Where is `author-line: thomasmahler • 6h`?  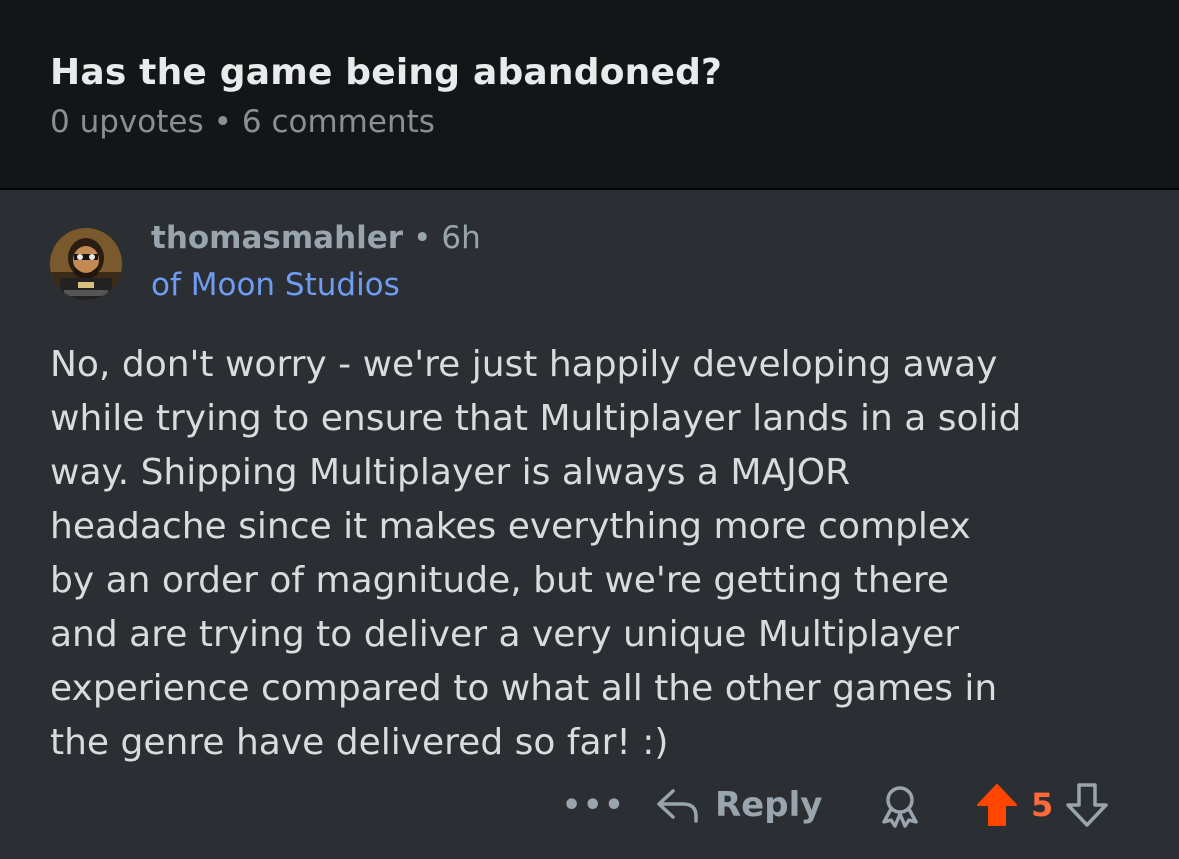
author-line: thomasmahler • 6h is located at coordinates (316, 238).